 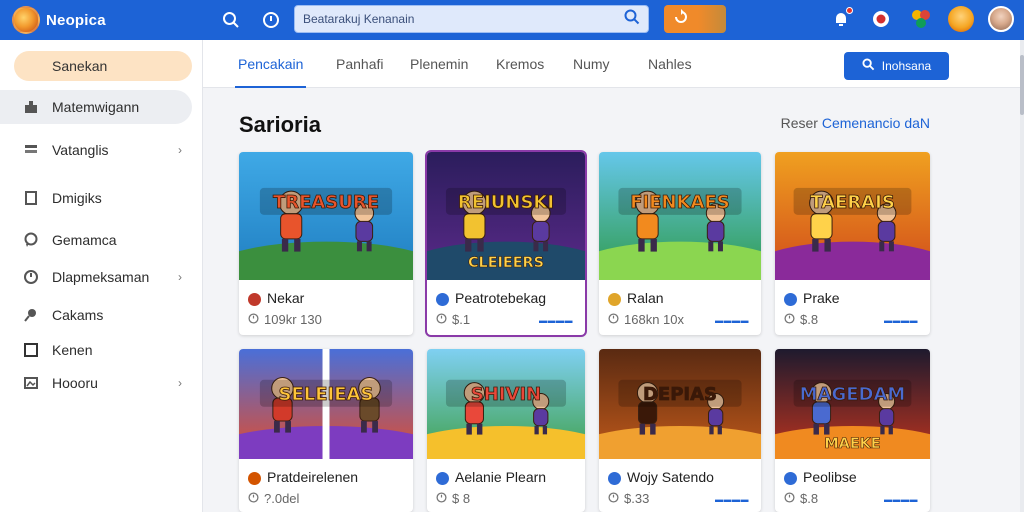 What do you see at coordinates (591, 64) in the screenshot?
I see `tab-numy: Numy` at bounding box center [591, 64].